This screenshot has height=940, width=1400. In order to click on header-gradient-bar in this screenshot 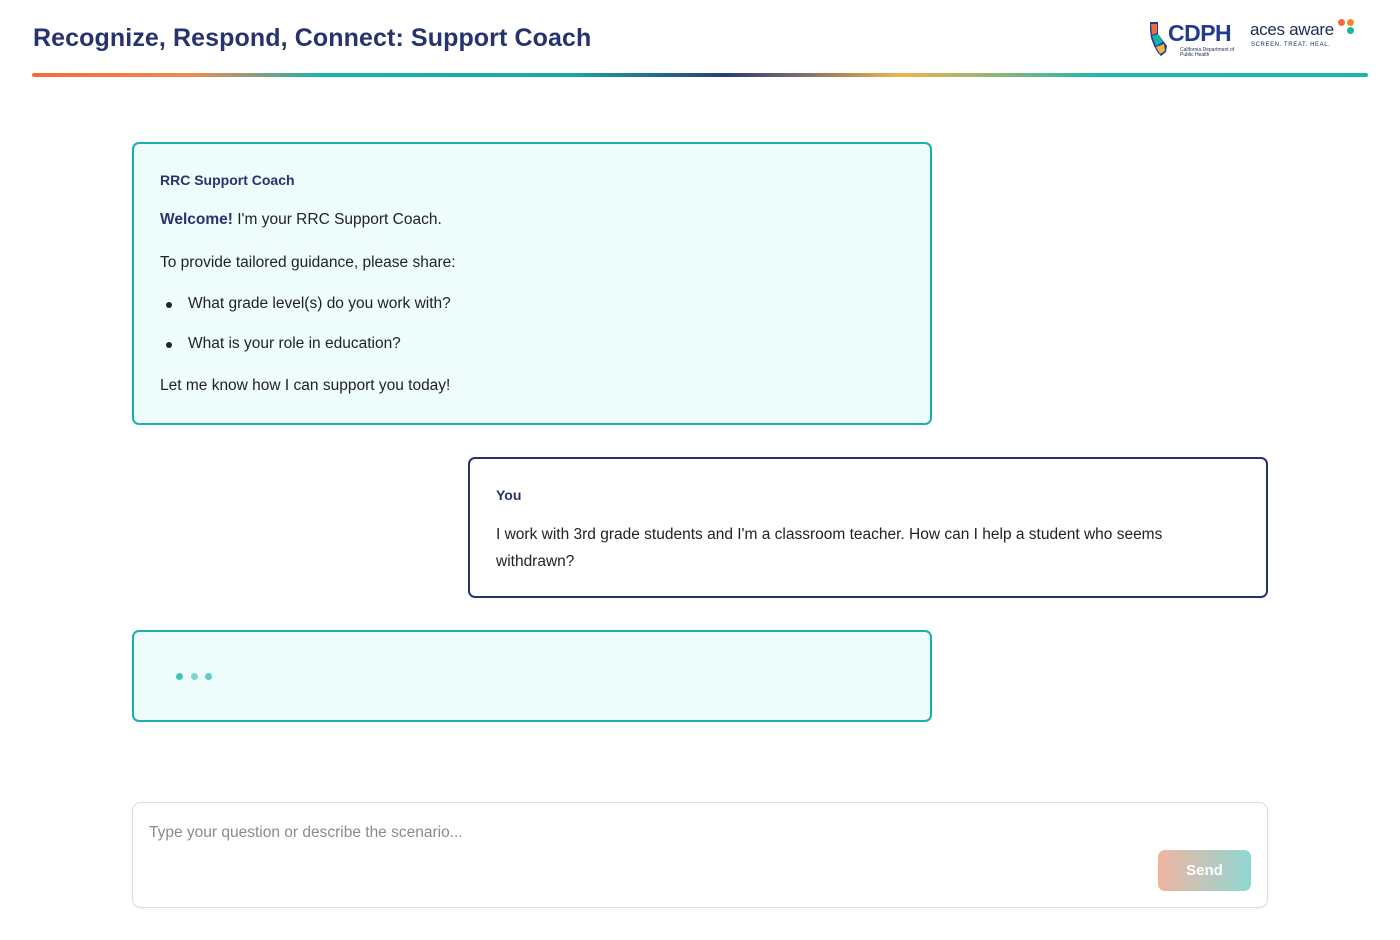, I will do `click(700, 75)`.